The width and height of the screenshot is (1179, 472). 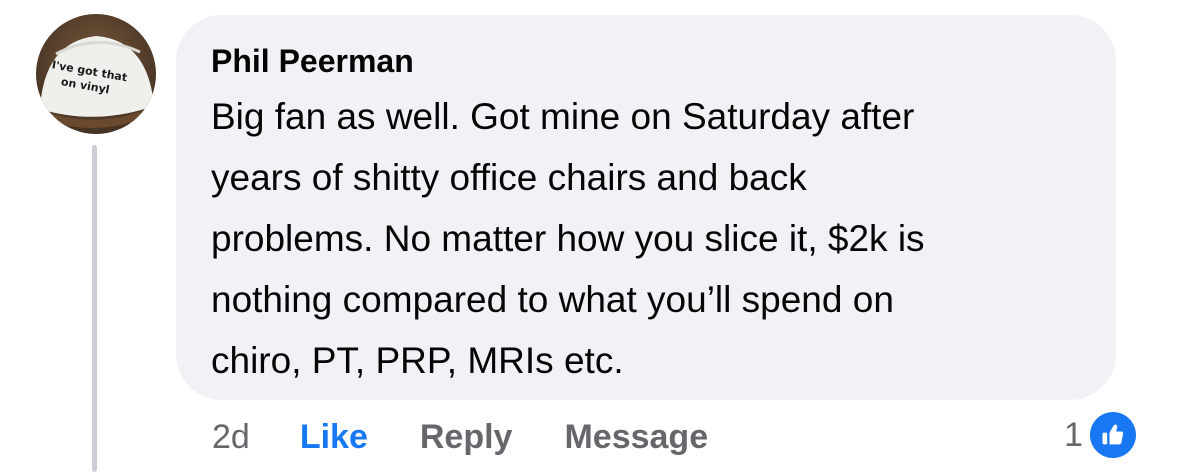 I want to click on avatar-image: I've got that on vinyl, so click(x=96, y=74).